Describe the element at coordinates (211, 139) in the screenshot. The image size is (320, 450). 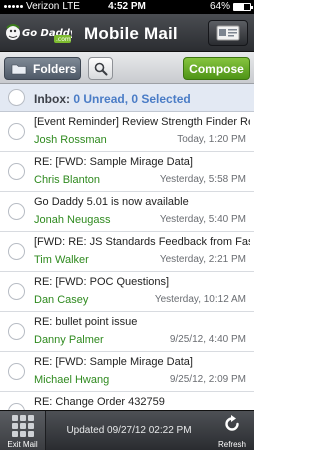
I see `message-date: Today, 1:20 PM` at that location.